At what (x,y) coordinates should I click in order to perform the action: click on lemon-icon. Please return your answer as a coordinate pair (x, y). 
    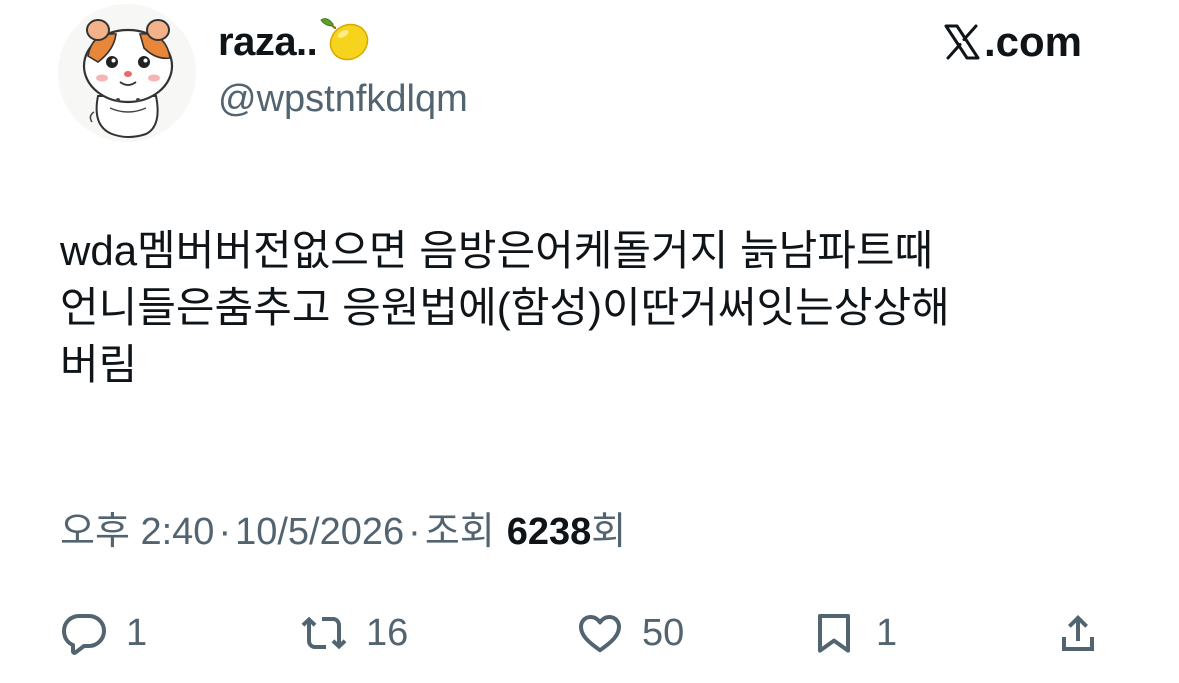
    Looking at the image, I should click on (346, 39).